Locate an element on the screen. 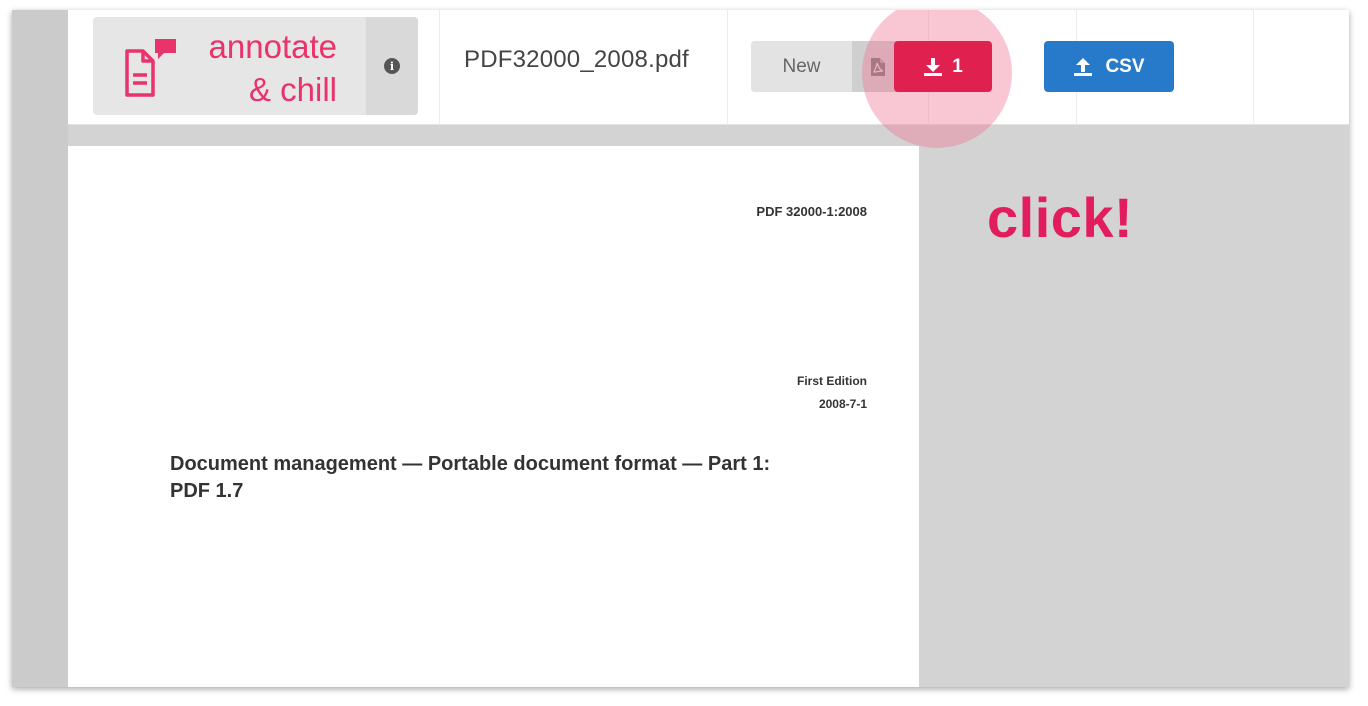 Image resolution: width=1368 pixels, height=706 pixels. click-callout: click! is located at coordinates (1060, 217).